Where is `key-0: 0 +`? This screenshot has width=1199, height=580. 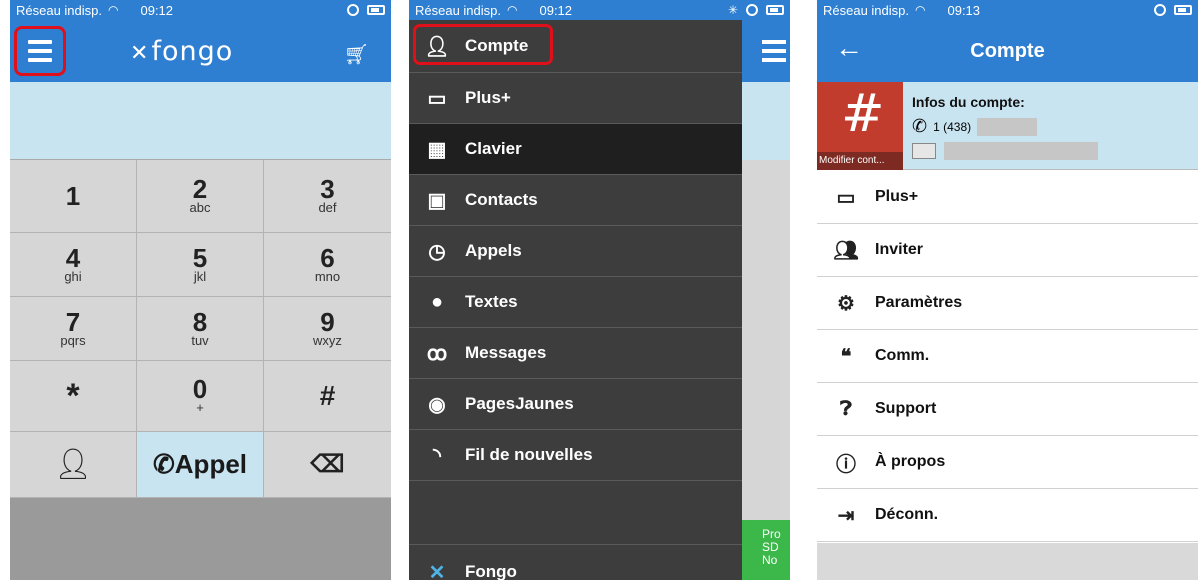 key-0: 0 + is located at coordinates (200, 396).